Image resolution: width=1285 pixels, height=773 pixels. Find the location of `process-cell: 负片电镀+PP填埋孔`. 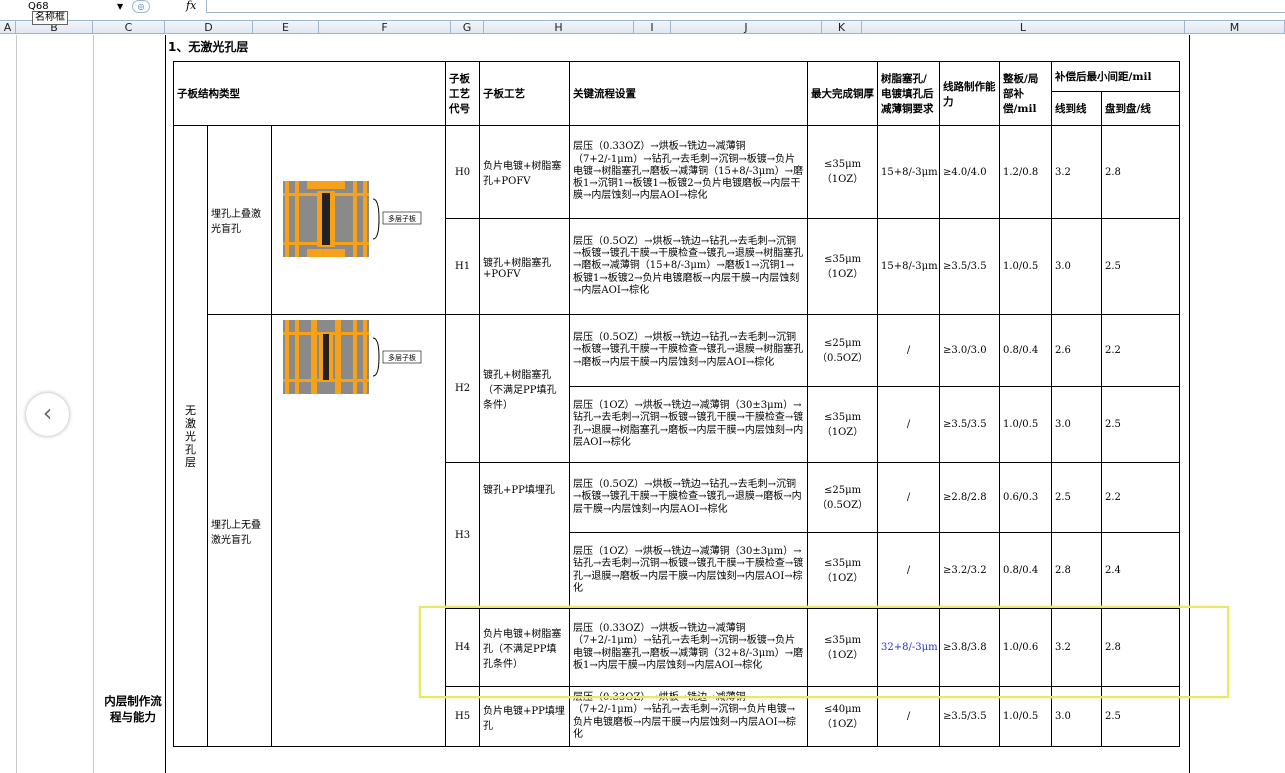

process-cell: 负片电镀+PP填埋孔 is located at coordinates (525, 716).